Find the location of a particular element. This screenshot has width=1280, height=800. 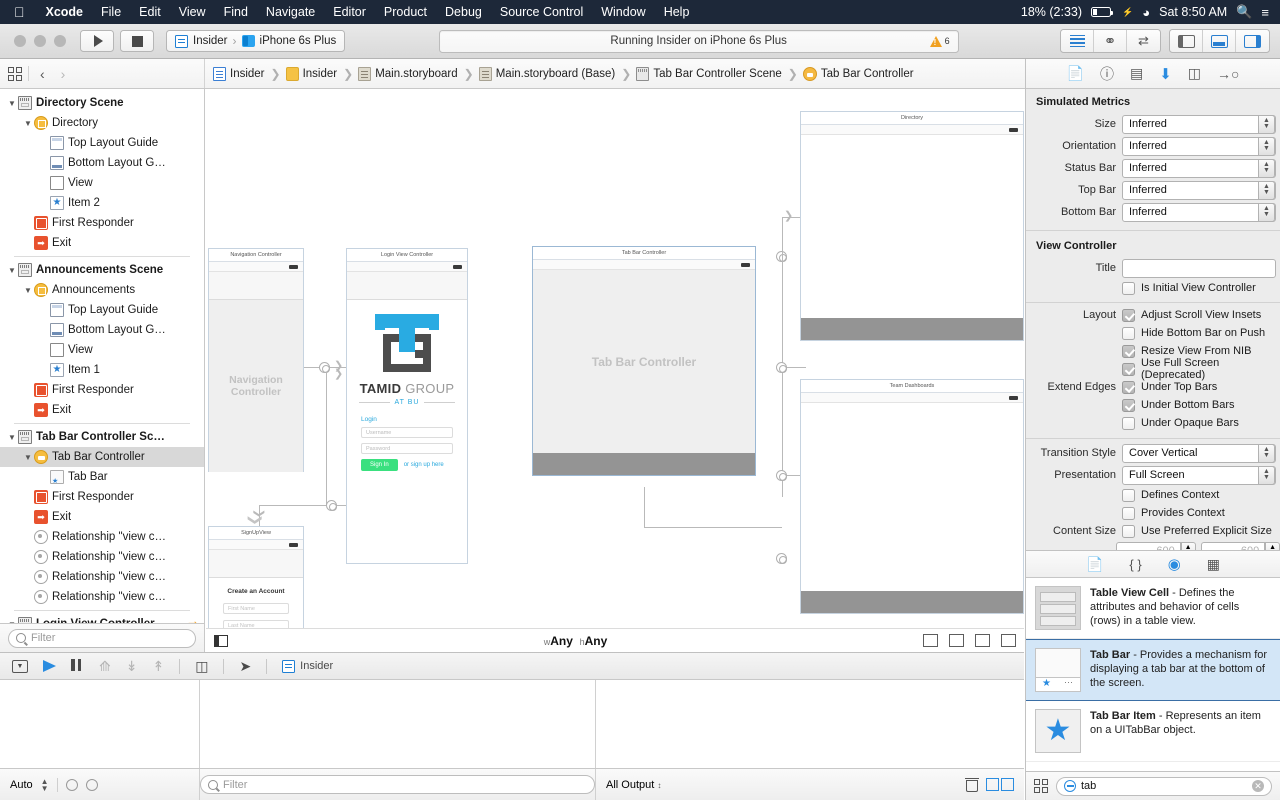

outline-row: ★ Item 2 is located at coordinates (102, 203).